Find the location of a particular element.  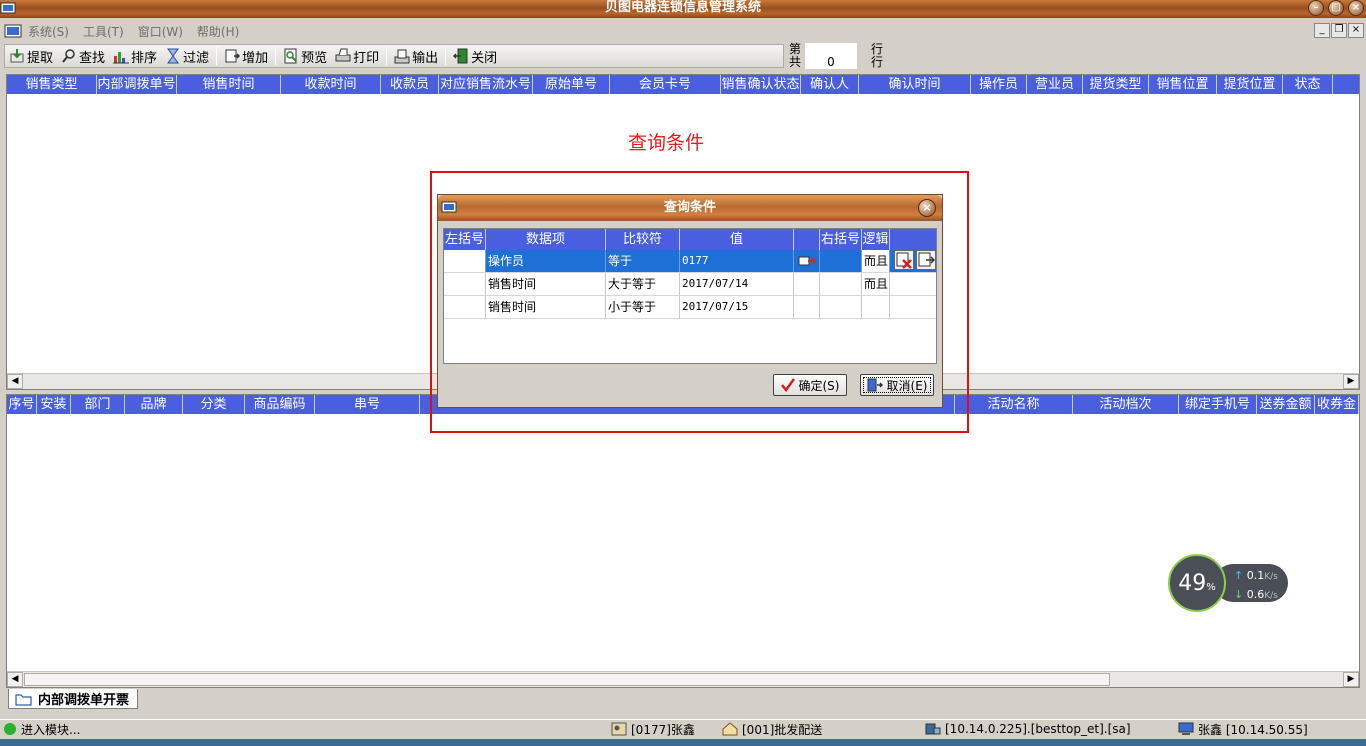

fetch-button: 提取 is located at coordinates (31, 56).